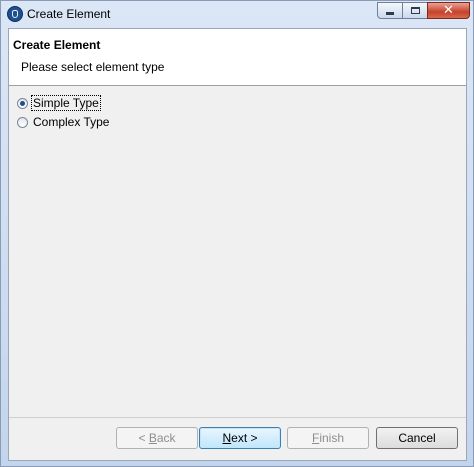 This screenshot has height=467, width=474. I want to click on radio-complex-type: Complex Type, so click(63, 122).